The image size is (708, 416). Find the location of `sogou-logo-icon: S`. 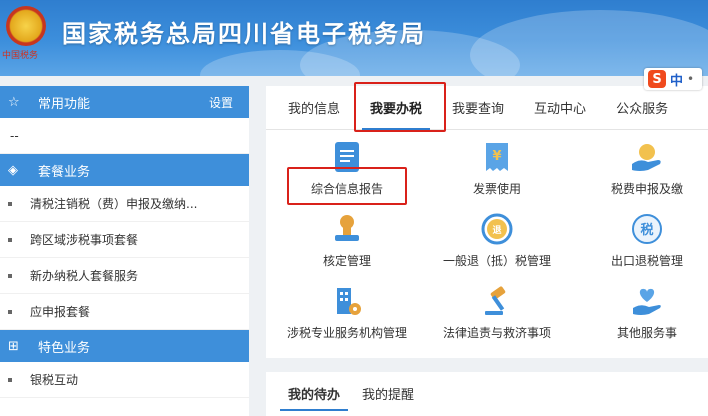

sogou-logo-icon: S is located at coordinates (657, 79).